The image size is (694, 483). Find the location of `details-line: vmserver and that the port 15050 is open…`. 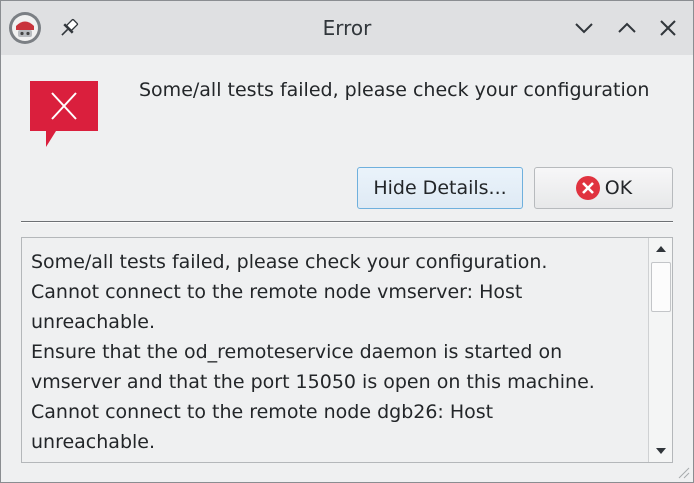

details-line: vmserver and that the port 15050 is open… is located at coordinates (313, 382).